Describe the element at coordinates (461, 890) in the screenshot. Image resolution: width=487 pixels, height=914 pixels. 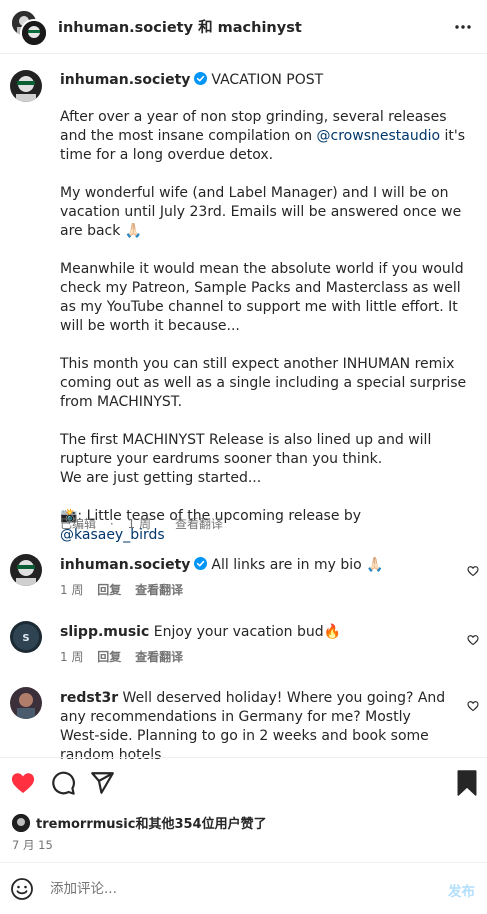
I see `post-comment-button: 发布` at that location.